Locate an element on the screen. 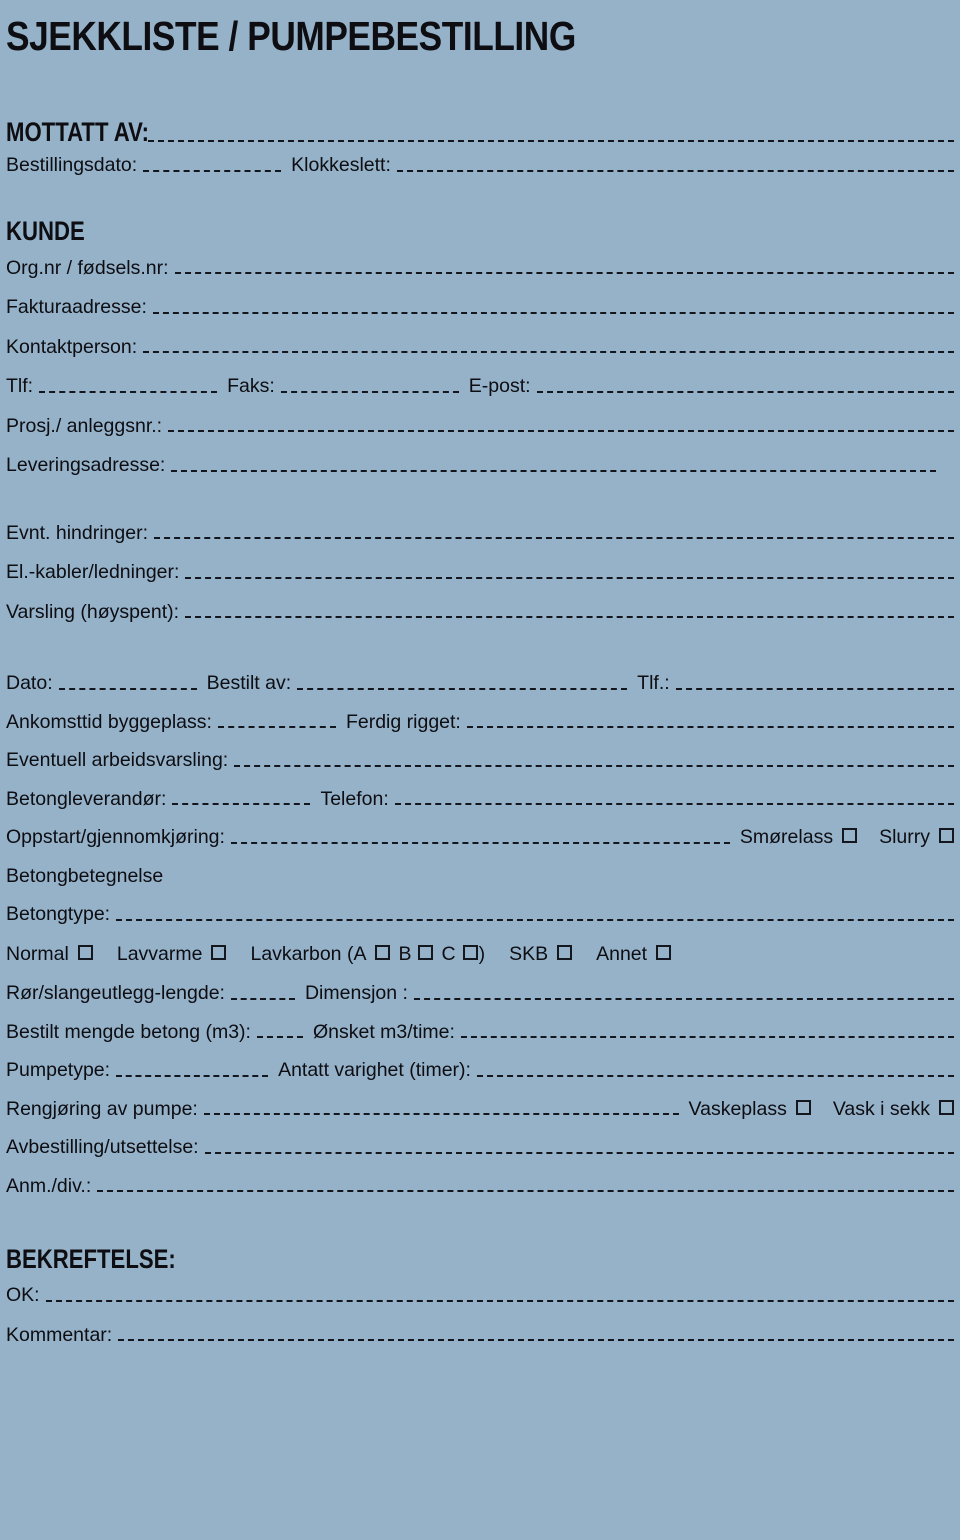 The width and height of the screenshot is (960, 1540). prosj-anleggsnr-input-line is located at coordinates (561, 430).